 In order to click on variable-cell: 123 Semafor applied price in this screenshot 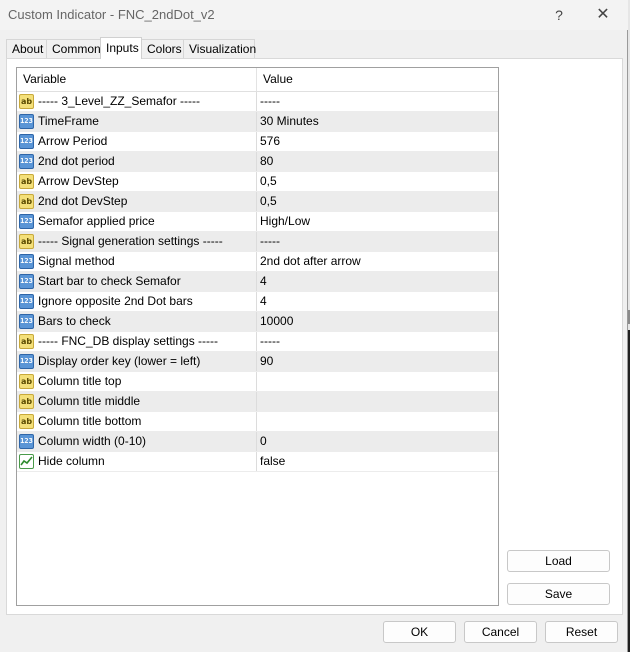, I will do `click(137, 221)`.